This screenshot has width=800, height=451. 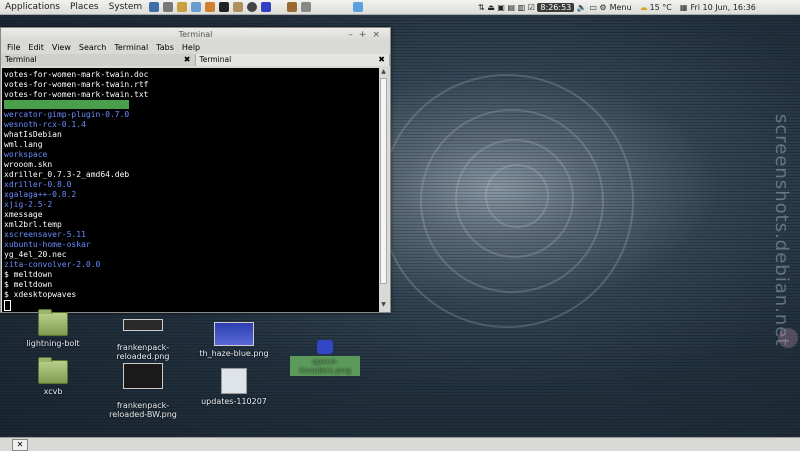 I want to click on terminal-line: xjig-2.5-2, so click(x=28, y=204).